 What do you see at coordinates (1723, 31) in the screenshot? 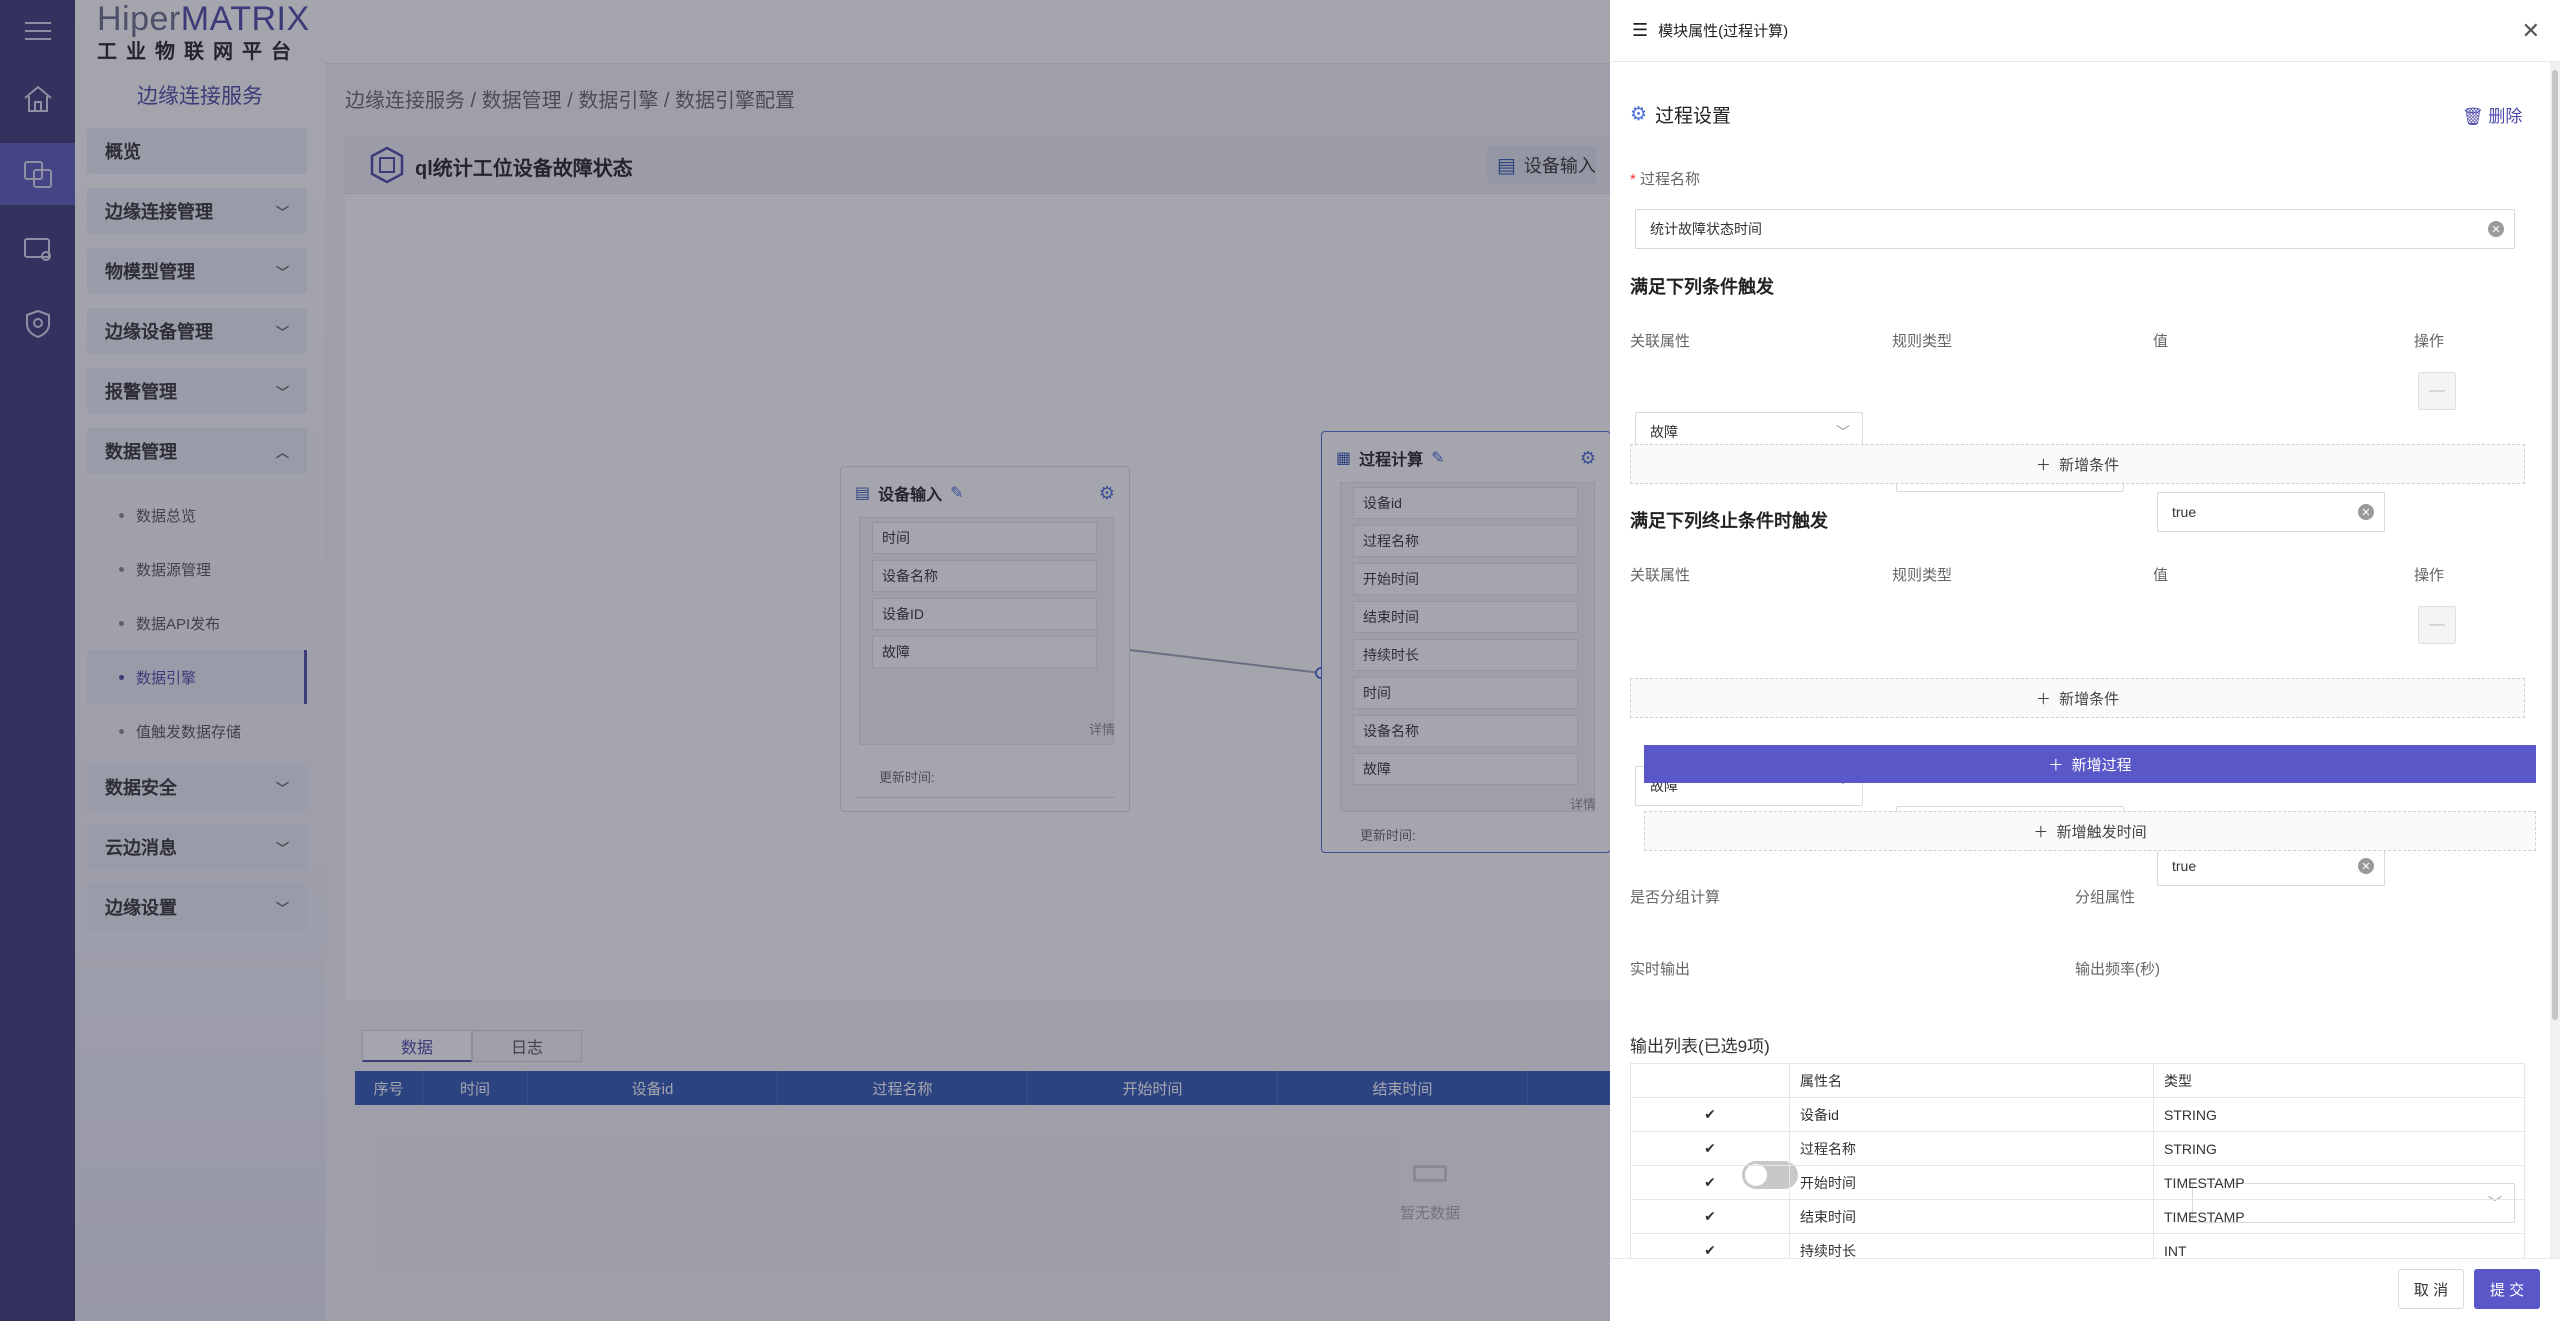
I see `drawer-title: 模块属性(过程计算)` at bounding box center [1723, 31].